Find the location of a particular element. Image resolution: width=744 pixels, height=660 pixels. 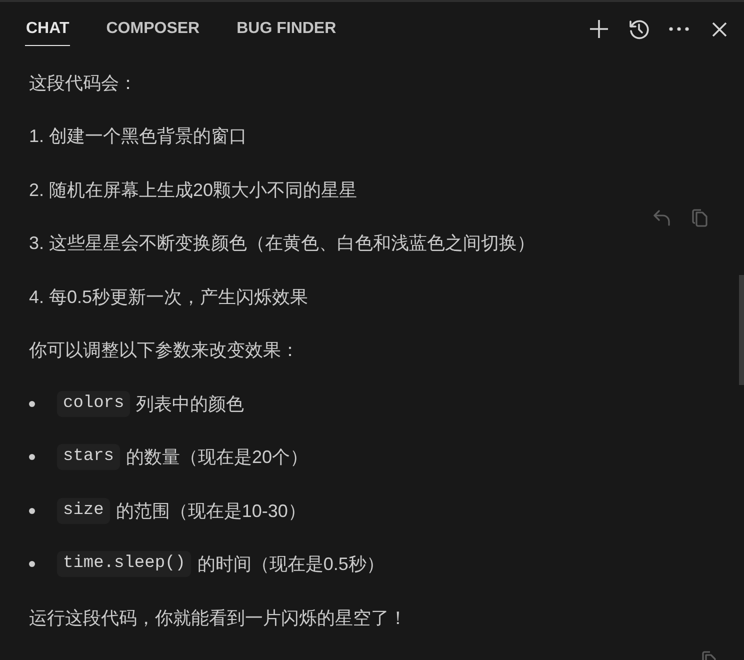

history-icon is located at coordinates (639, 29).